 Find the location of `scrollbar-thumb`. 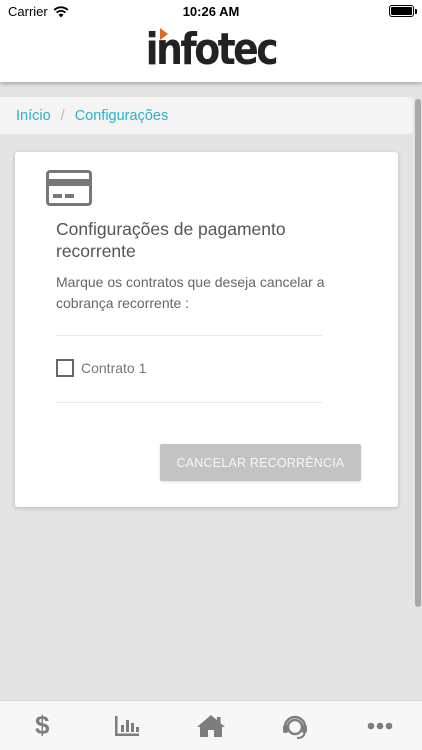

scrollbar-thumb is located at coordinates (418, 353).